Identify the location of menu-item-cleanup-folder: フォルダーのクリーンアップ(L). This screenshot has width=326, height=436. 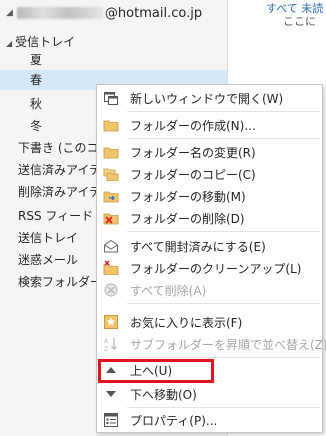
(209, 268).